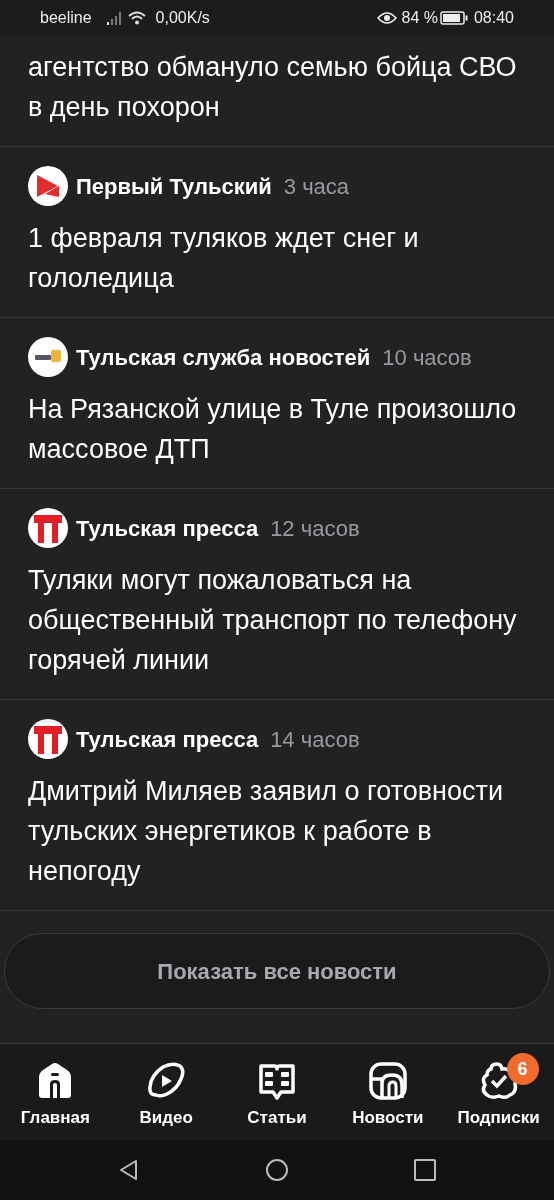 The height and width of the screenshot is (1200, 554). What do you see at coordinates (315, 528) in the screenshot?
I see `publish-time: 12 часов` at bounding box center [315, 528].